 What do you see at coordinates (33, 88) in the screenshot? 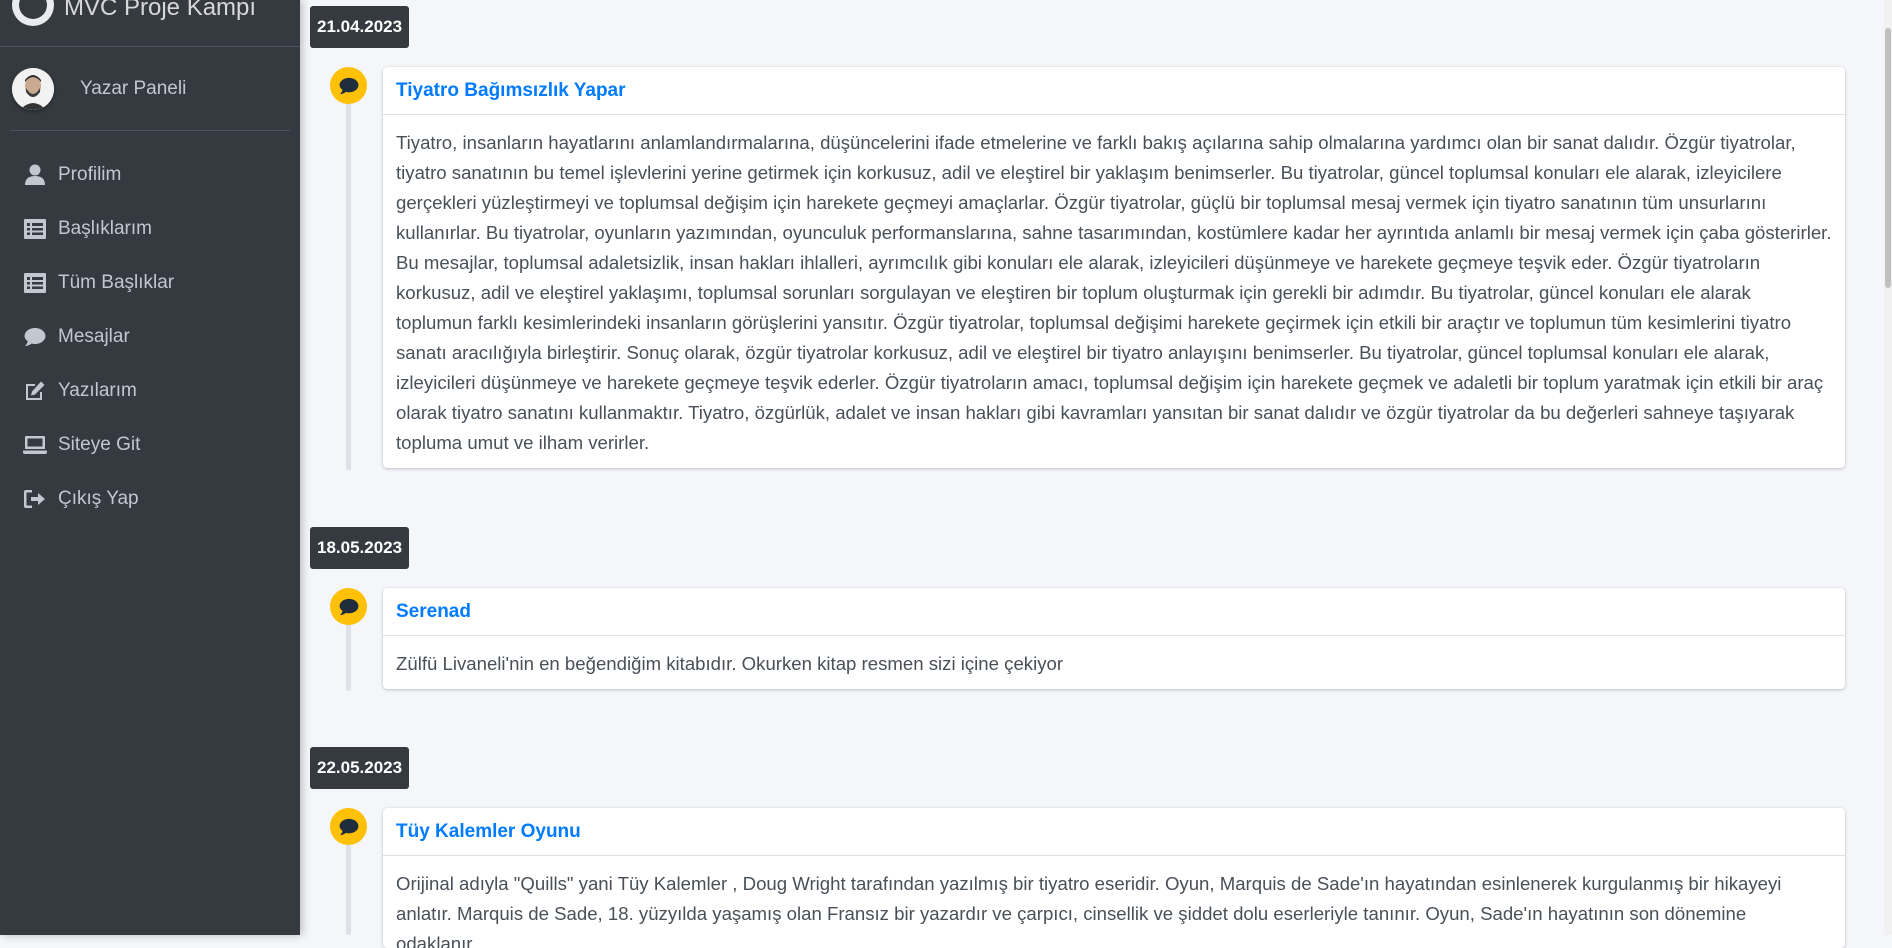
I see `avatar` at bounding box center [33, 88].